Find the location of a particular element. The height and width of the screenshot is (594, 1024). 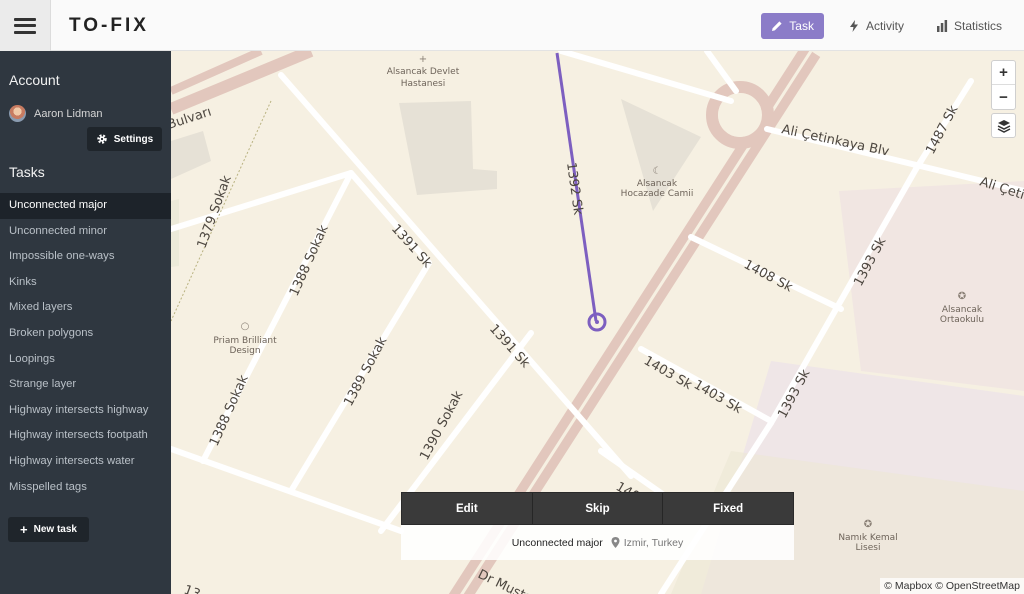

pencil-icon is located at coordinates (777, 25).